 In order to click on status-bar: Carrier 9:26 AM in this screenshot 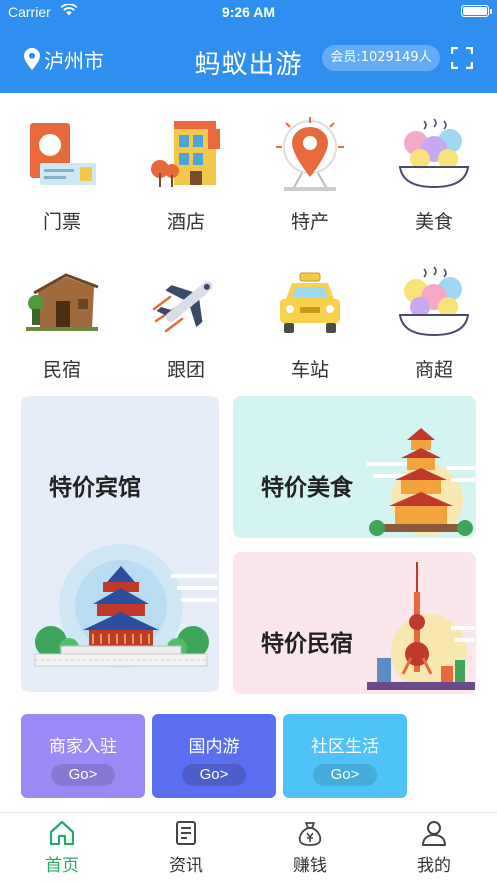, I will do `click(248, 13)`.